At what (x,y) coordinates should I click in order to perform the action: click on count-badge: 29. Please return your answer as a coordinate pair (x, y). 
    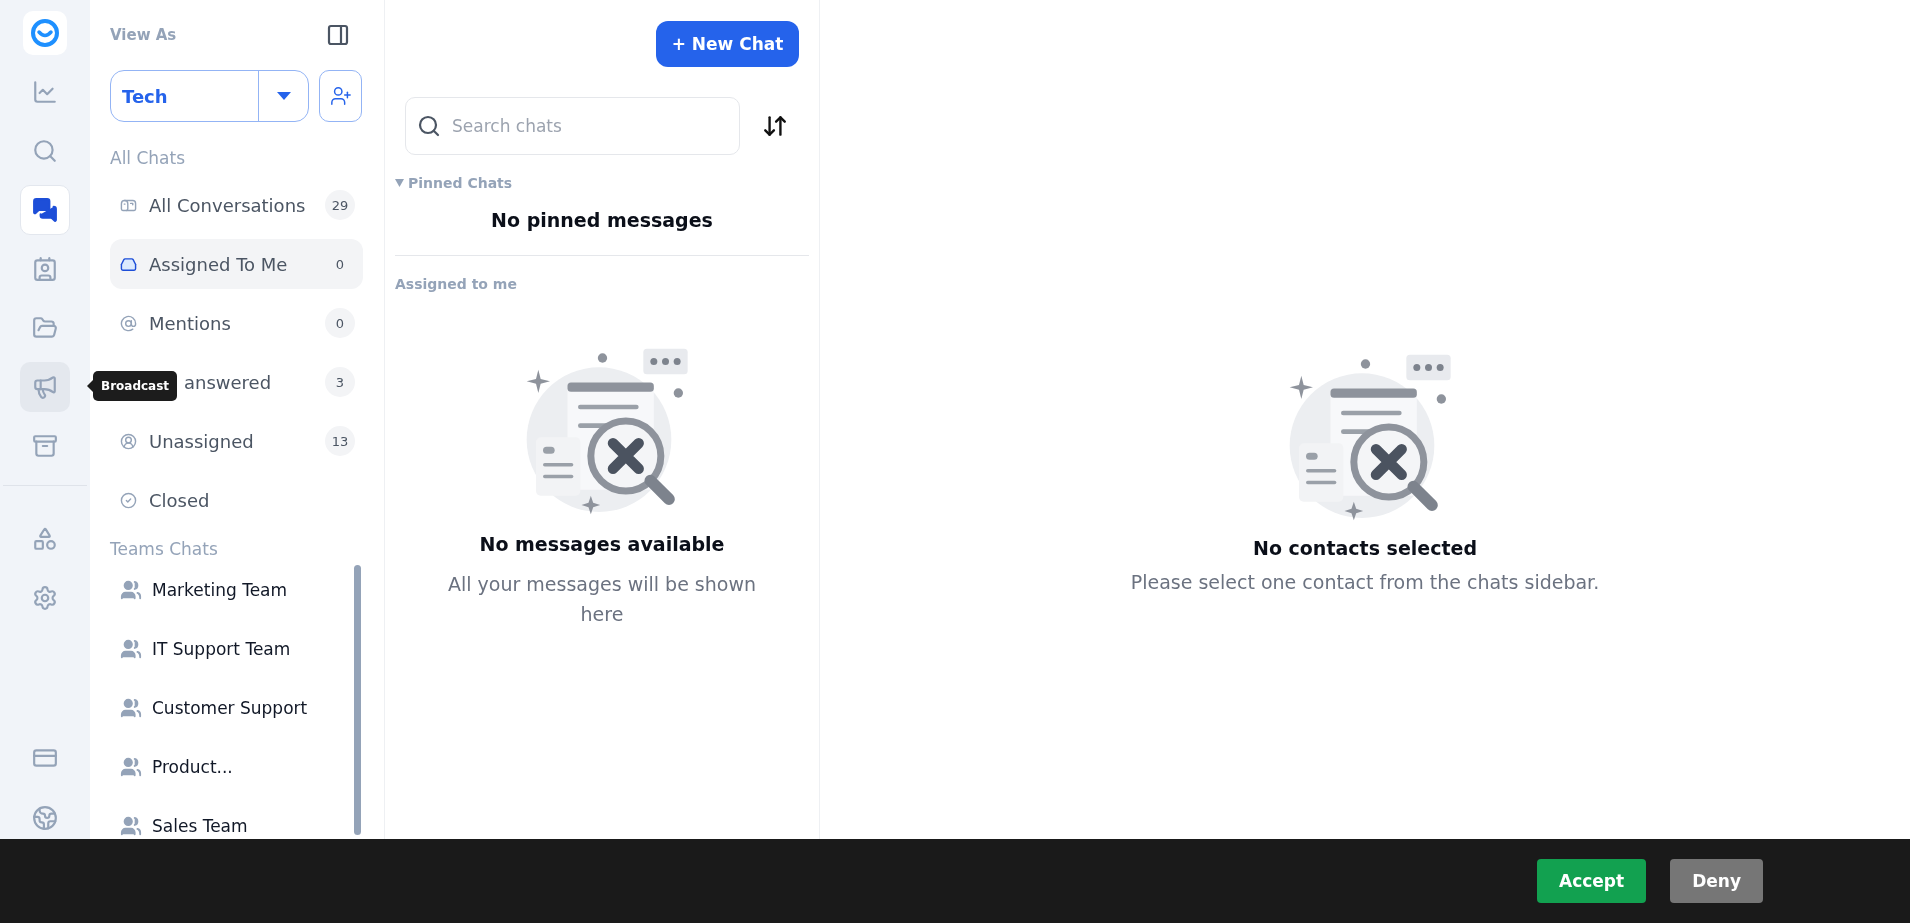
    Looking at the image, I should click on (340, 205).